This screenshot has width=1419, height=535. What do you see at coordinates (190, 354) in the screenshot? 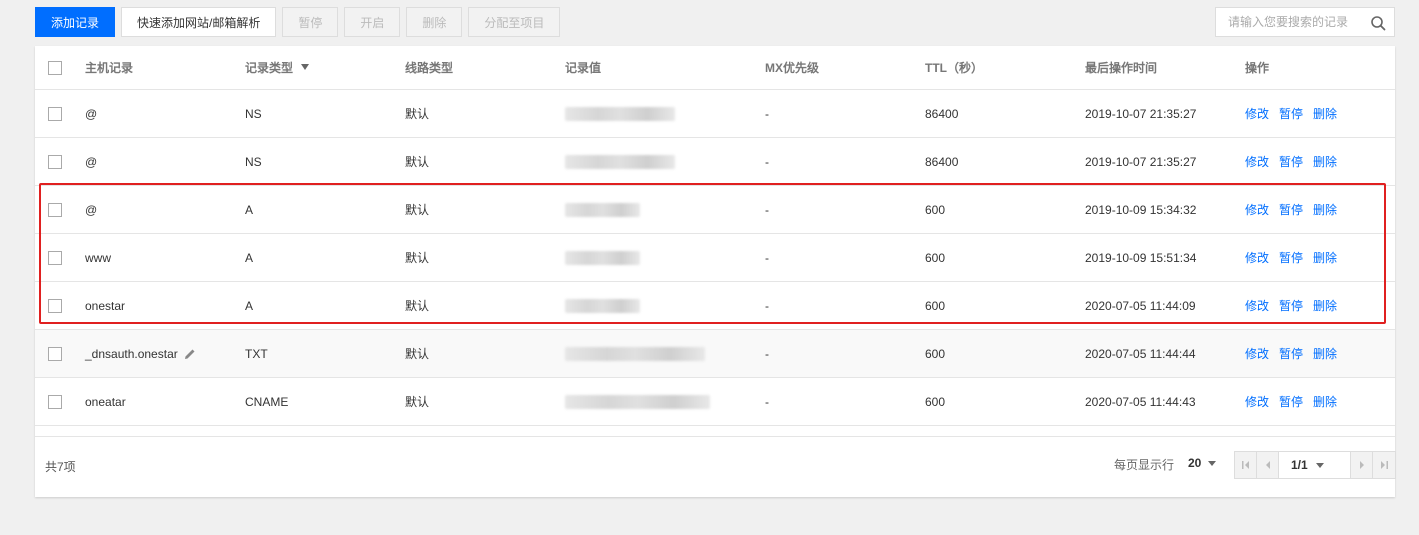
I see `pencil-icon` at bounding box center [190, 354].